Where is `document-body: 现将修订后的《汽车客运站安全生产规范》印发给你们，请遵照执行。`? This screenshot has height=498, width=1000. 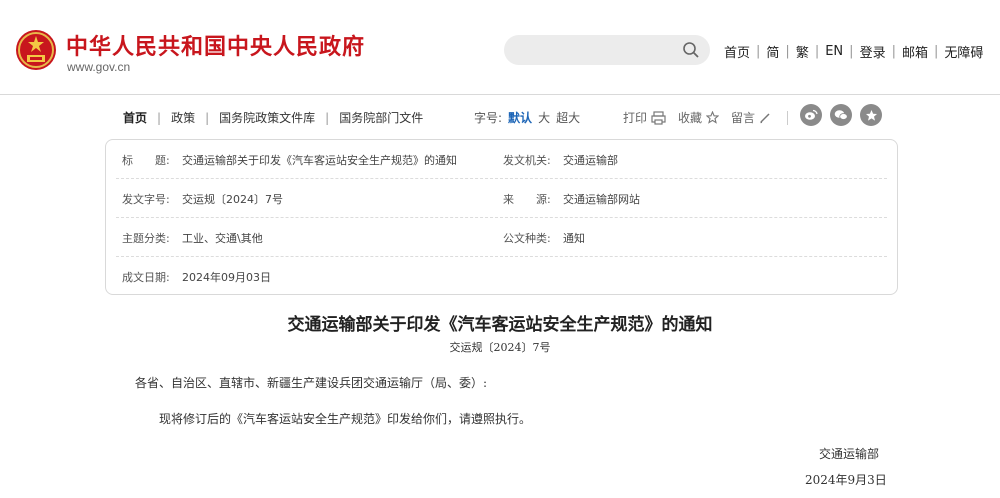
document-body: 现将修订后的《汽车客运站安全生产规范》印发给你们，请遵照执行。 is located at coordinates (345, 419).